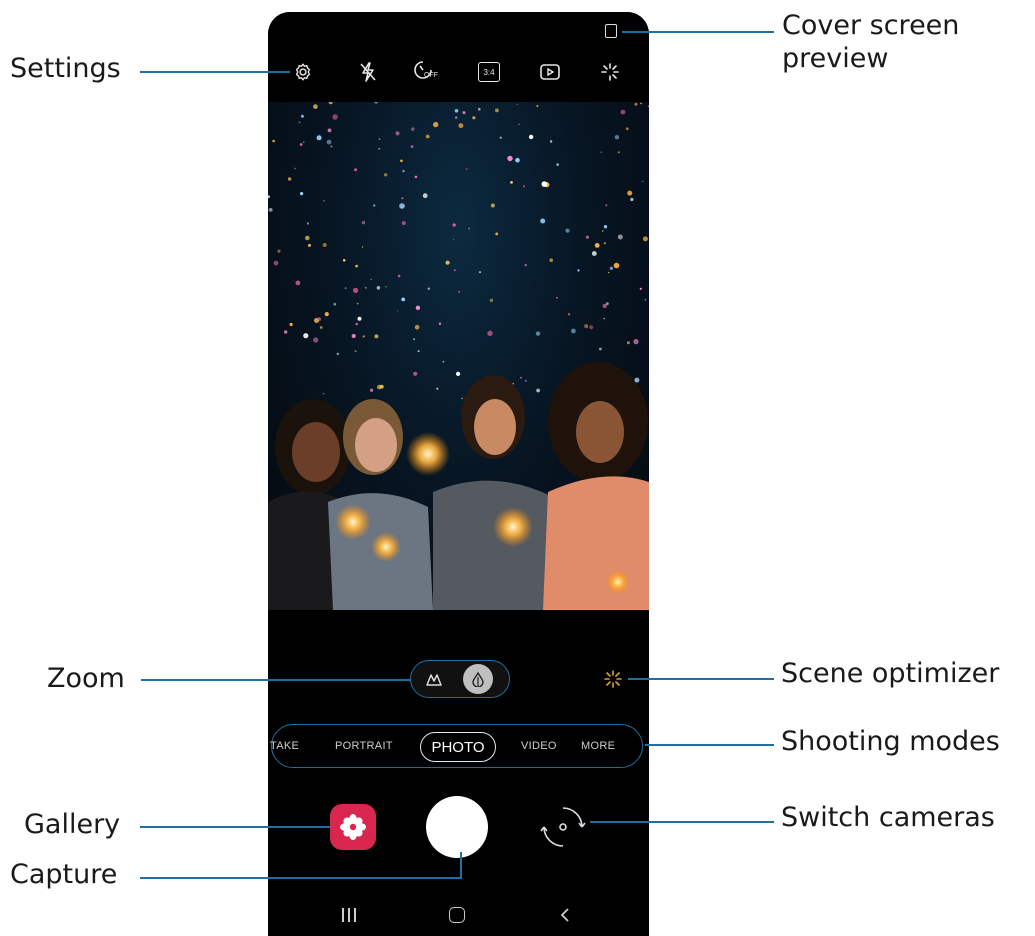 This screenshot has width=1035, height=936. Describe the element at coordinates (364, 746) in the screenshot. I see `mode-portrait: PORTRAIT` at that location.